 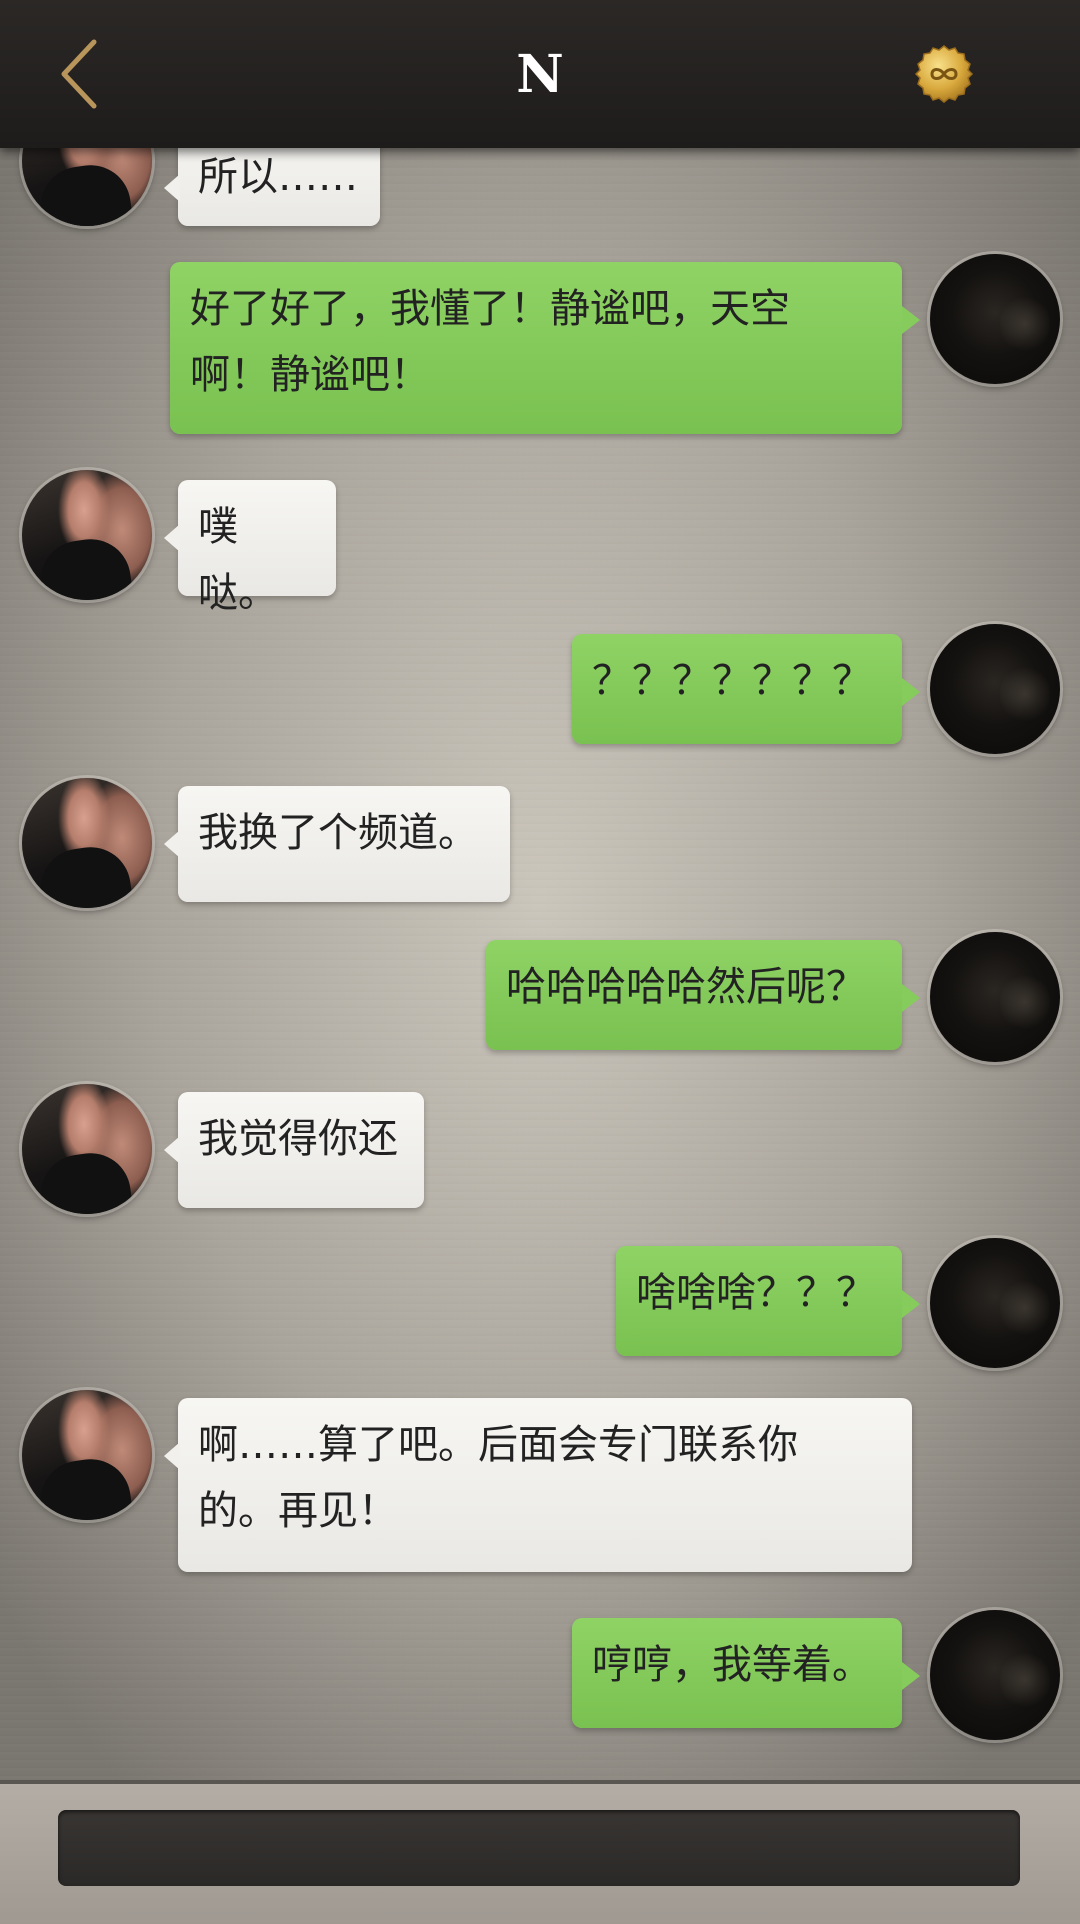 What do you see at coordinates (545, 348) in the screenshot?
I see `outgoing-message: 好了好了，我懂了！静谧吧，天空 啊！静谧吧！` at bounding box center [545, 348].